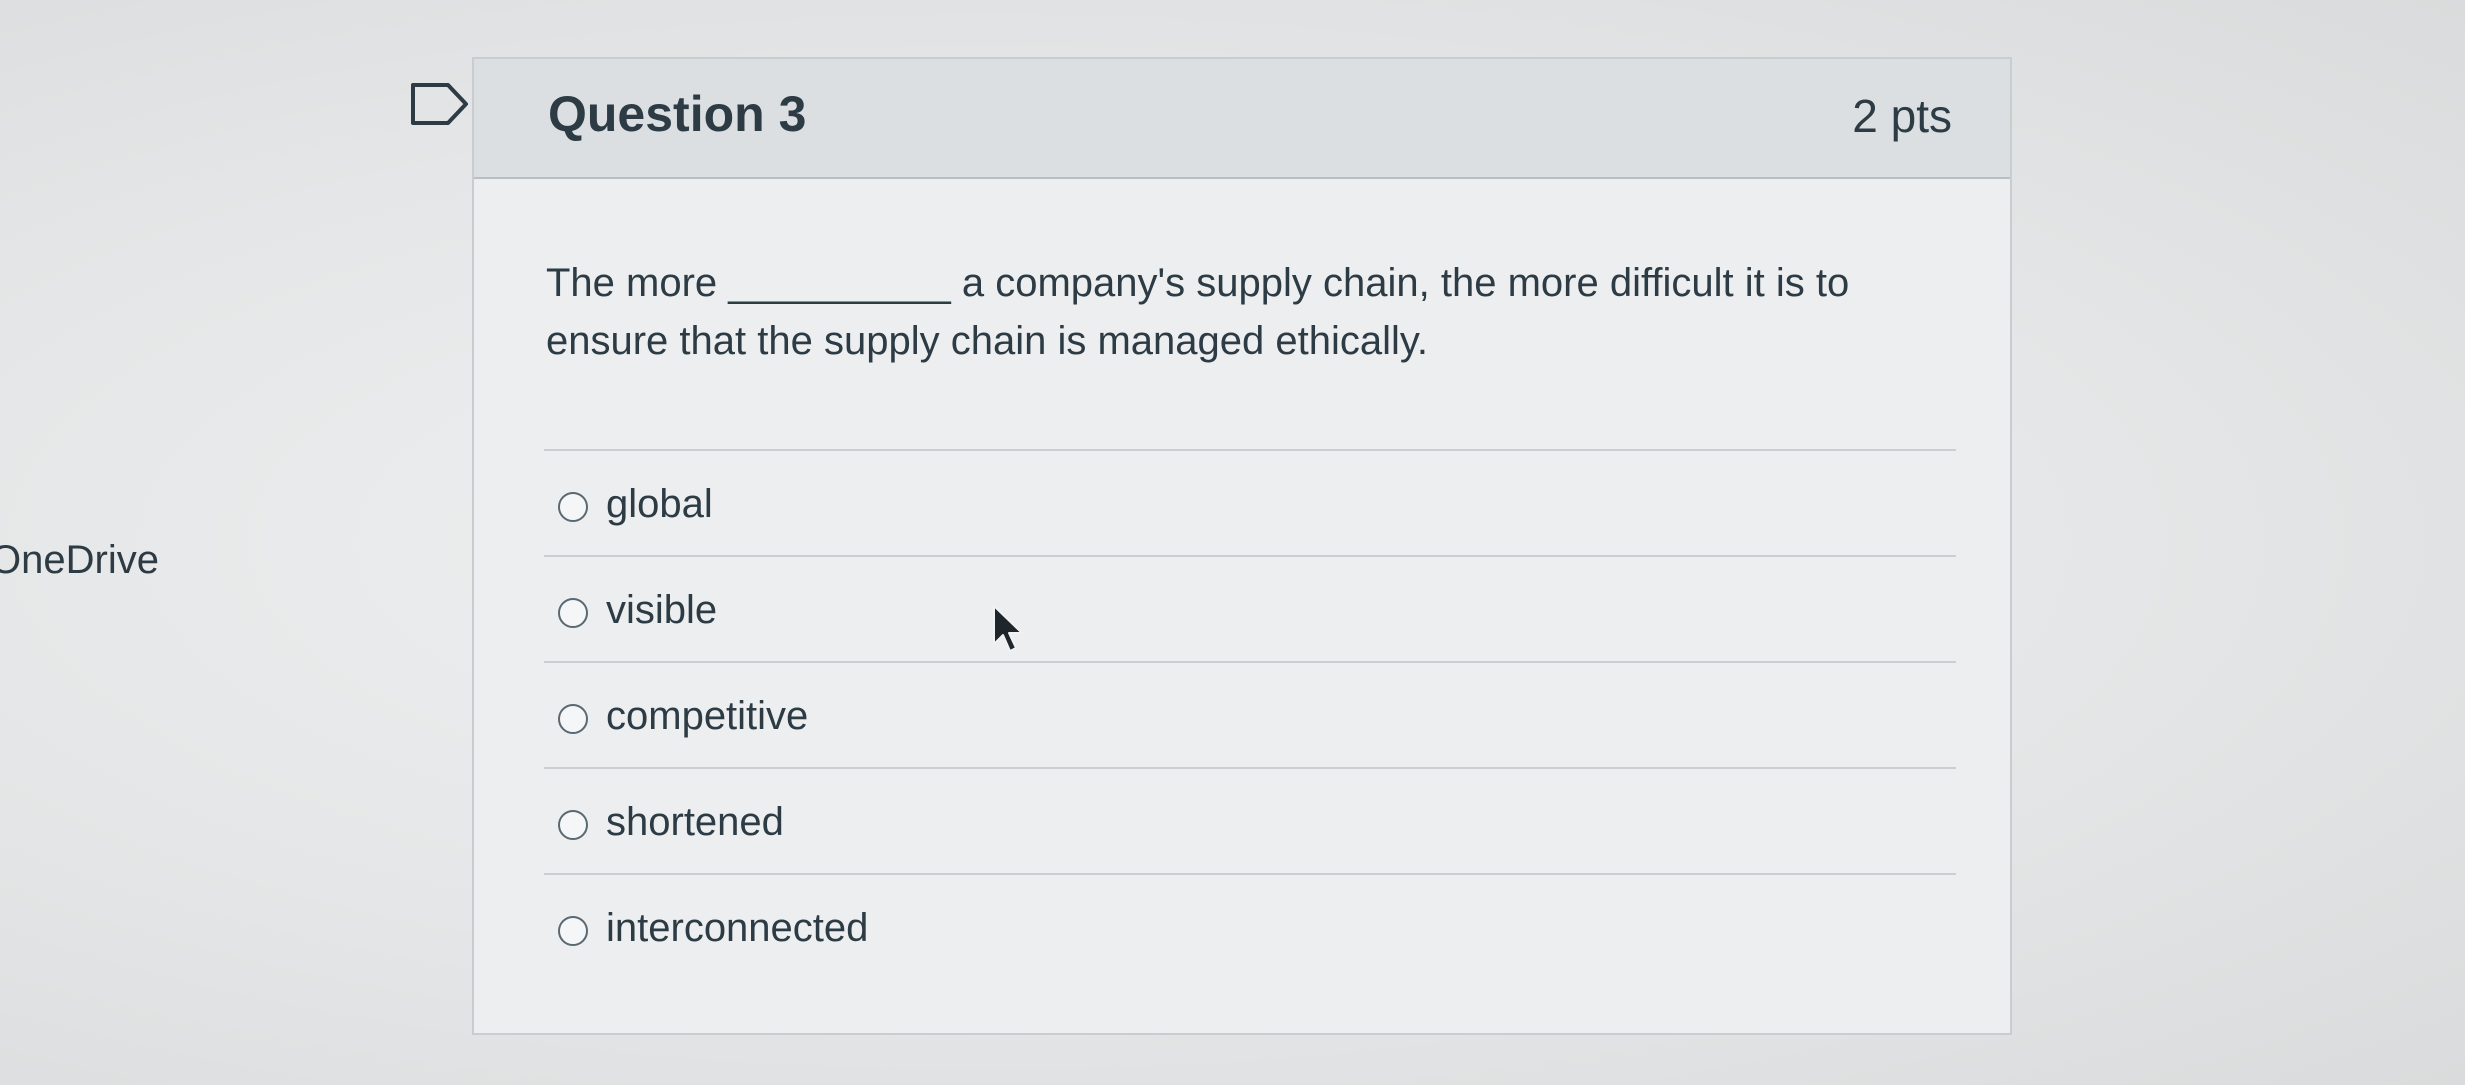  I want to click on answer-option-global: global, so click(1250, 502).